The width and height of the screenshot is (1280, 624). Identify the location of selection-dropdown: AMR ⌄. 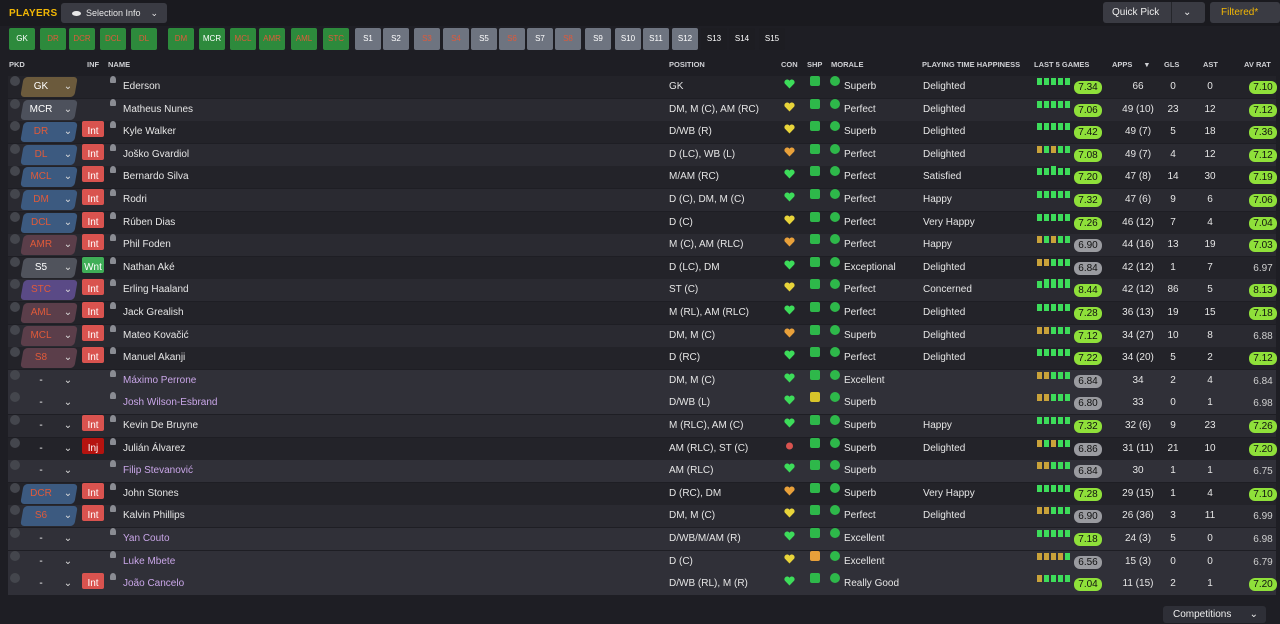
(49, 245).